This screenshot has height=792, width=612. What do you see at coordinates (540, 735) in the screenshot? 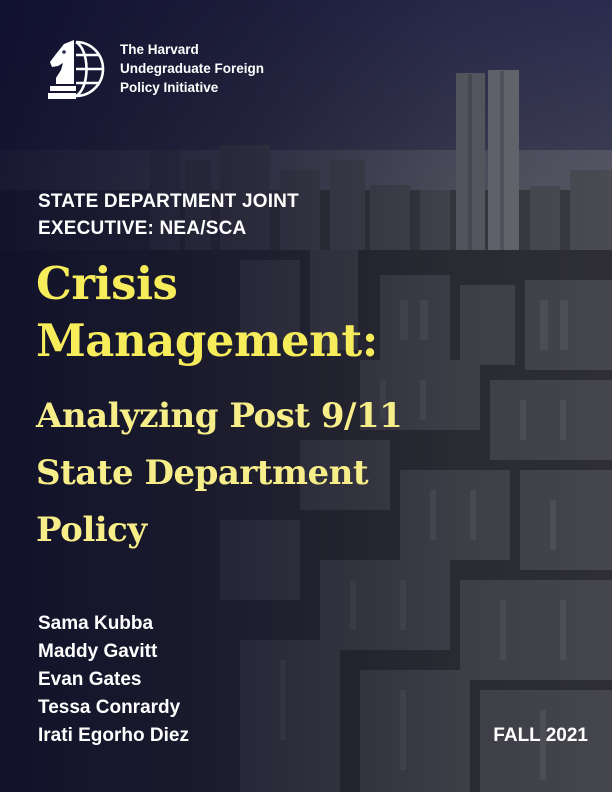
I see `publication-term: FALL 2021` at bounding box center [540, 735].